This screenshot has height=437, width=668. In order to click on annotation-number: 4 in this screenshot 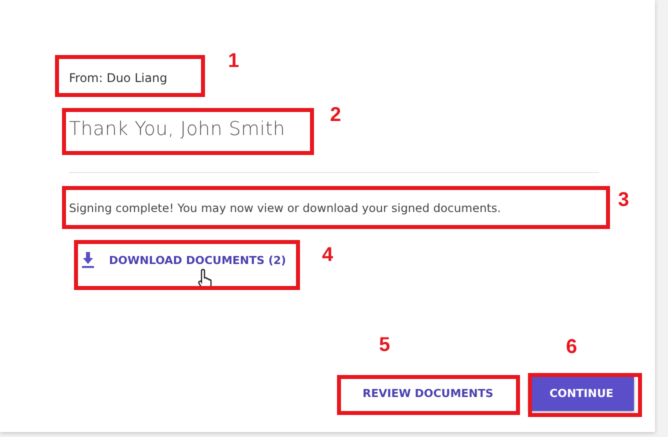, I will do `click(328, 255)`.